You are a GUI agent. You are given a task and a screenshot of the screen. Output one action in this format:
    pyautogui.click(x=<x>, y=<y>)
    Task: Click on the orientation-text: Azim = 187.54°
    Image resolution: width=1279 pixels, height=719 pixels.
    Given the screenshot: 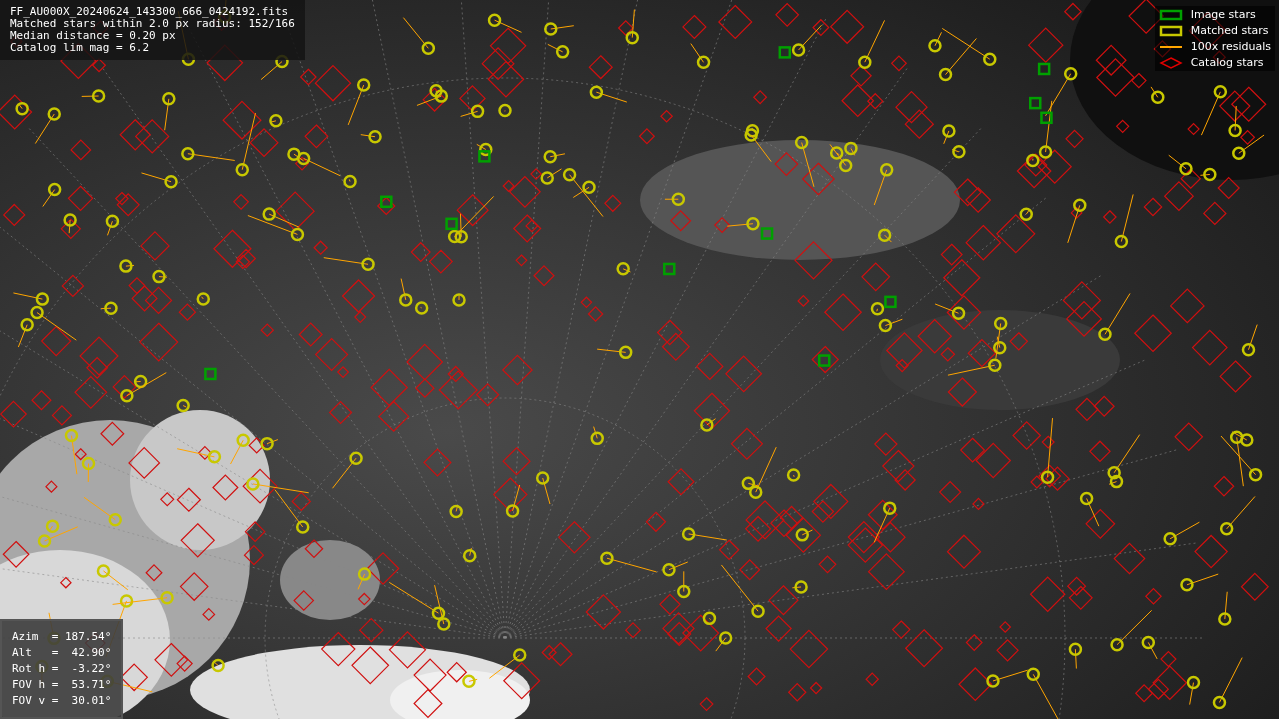 What is the action you would take?
    pyautogui.click(x=62, y=637)
    